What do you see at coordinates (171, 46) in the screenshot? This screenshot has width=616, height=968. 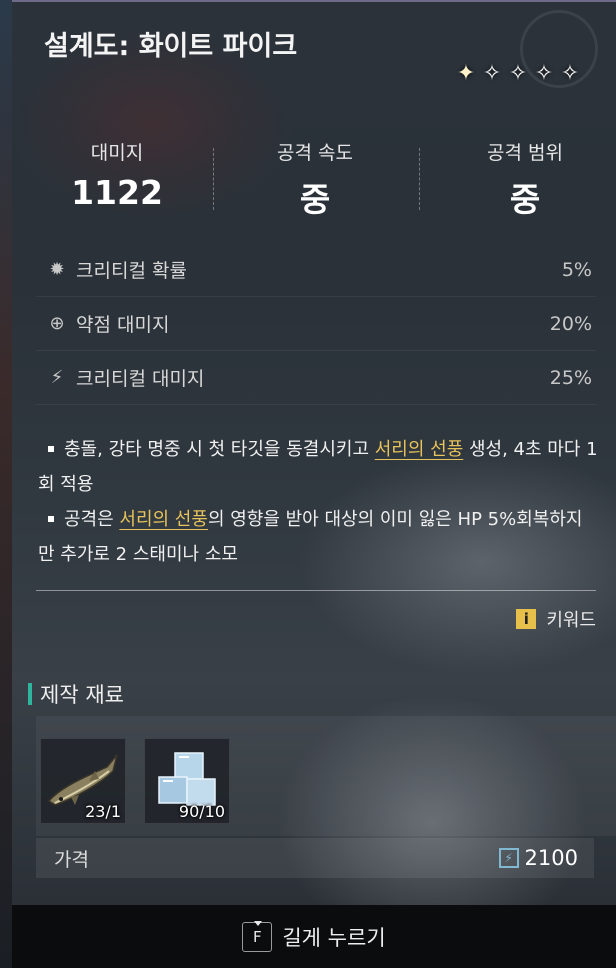 I see `item-title: 설계도: 화이트 파이크` at bounding box center [171, 46].